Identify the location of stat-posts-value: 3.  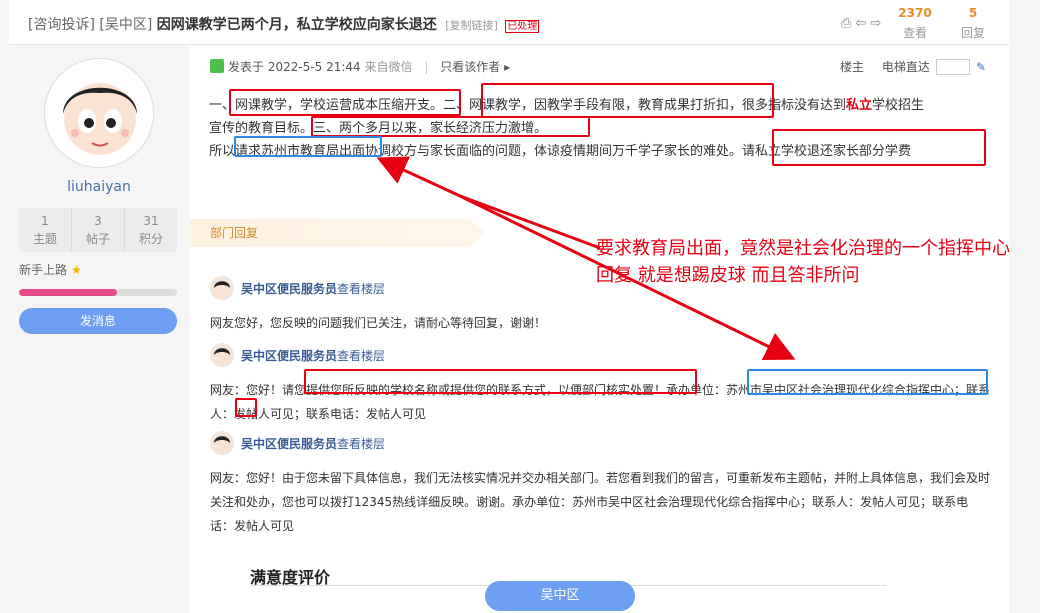
(98, 221).